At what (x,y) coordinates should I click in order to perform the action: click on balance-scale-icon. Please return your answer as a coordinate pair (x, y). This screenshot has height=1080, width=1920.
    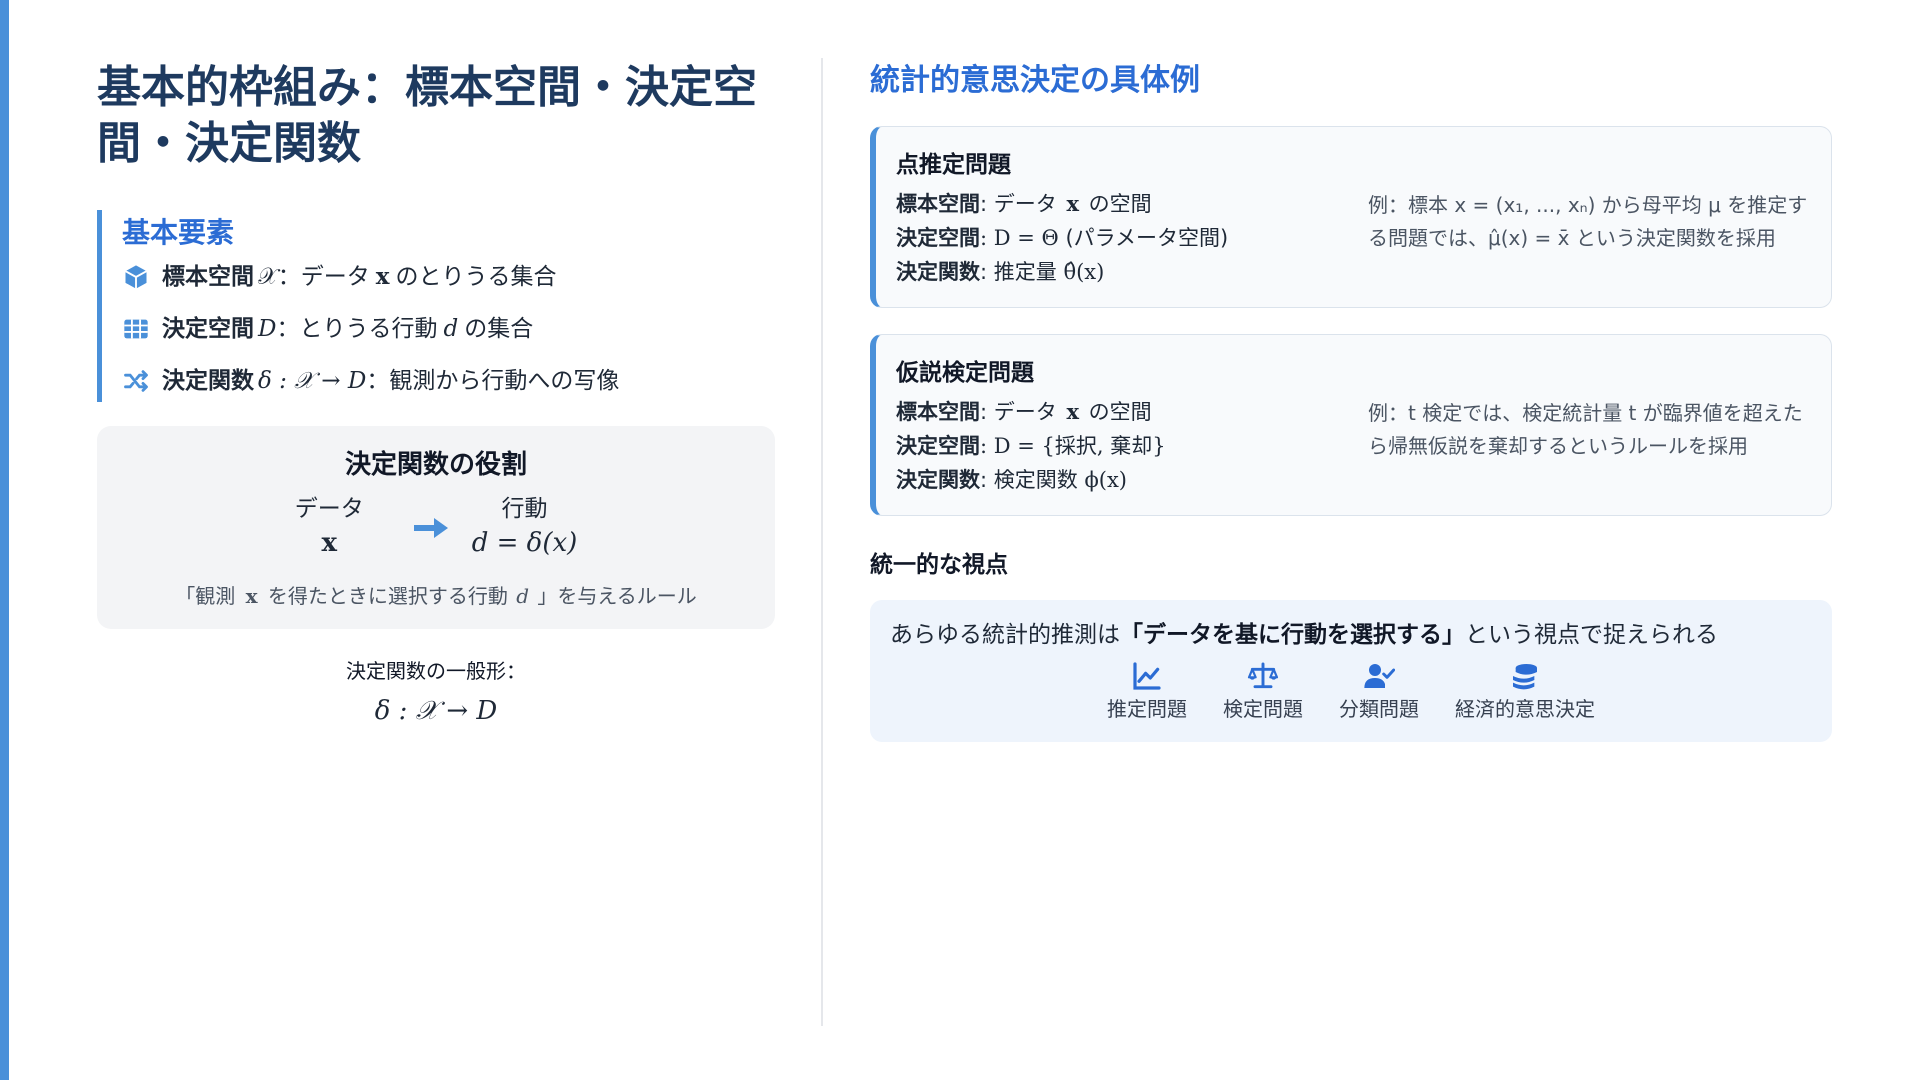
    Looking at the image, I should click on (1263, 675).